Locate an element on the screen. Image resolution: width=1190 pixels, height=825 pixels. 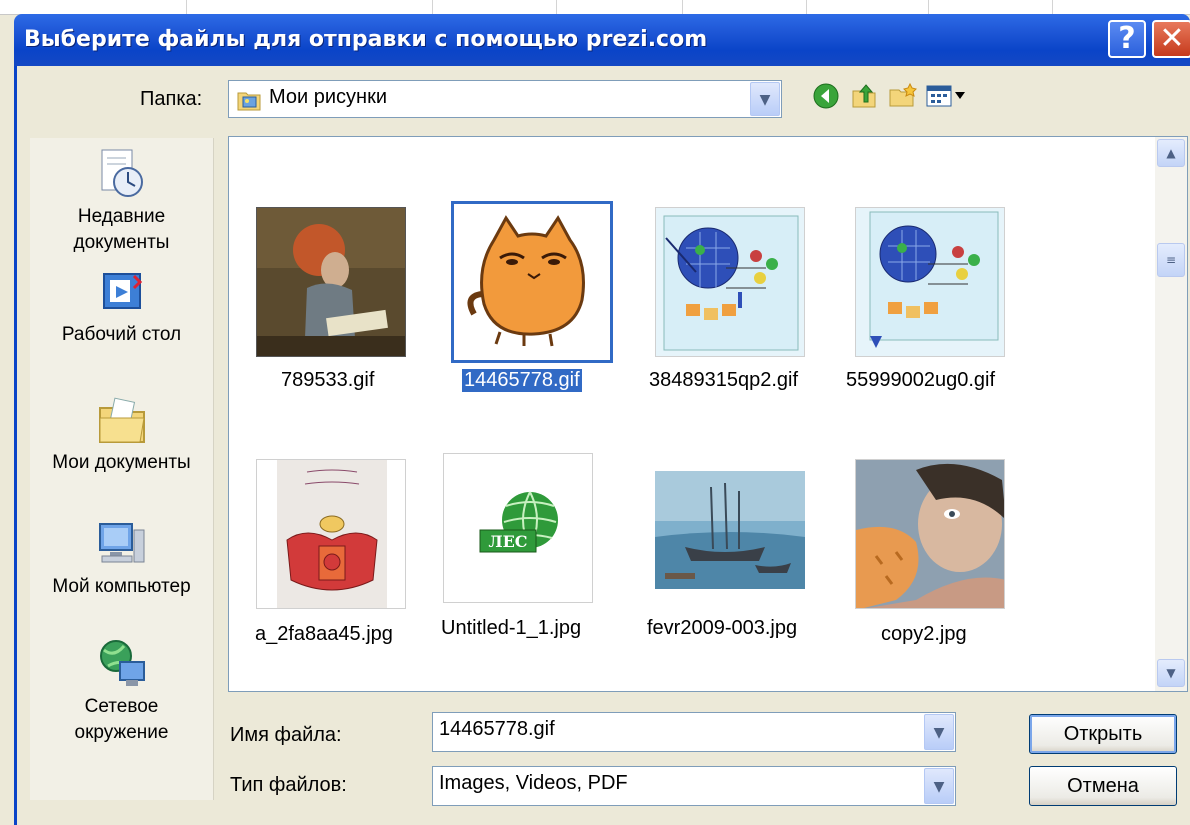
file-name-selected: 14465778.gif is located at coordinates (522, 380).